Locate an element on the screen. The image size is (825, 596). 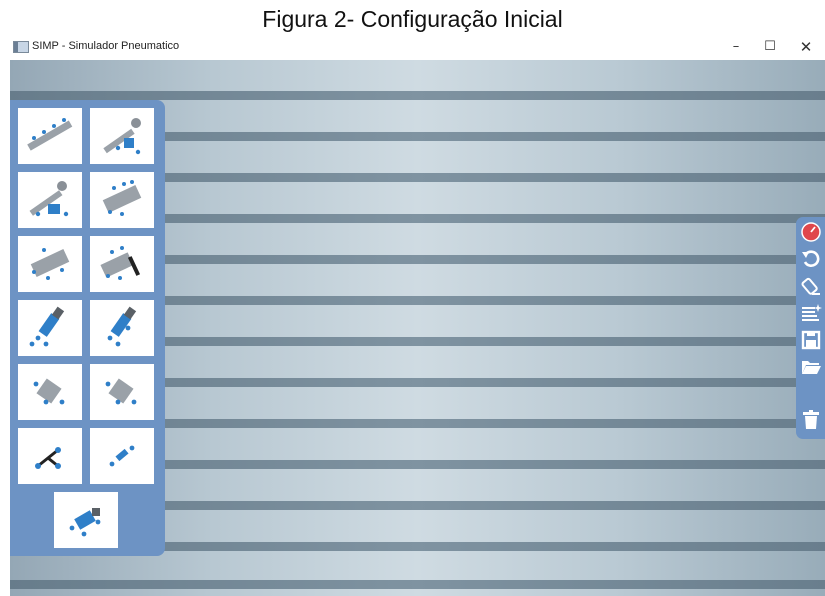
open-folder-icon is located at coordinates (811, 367).